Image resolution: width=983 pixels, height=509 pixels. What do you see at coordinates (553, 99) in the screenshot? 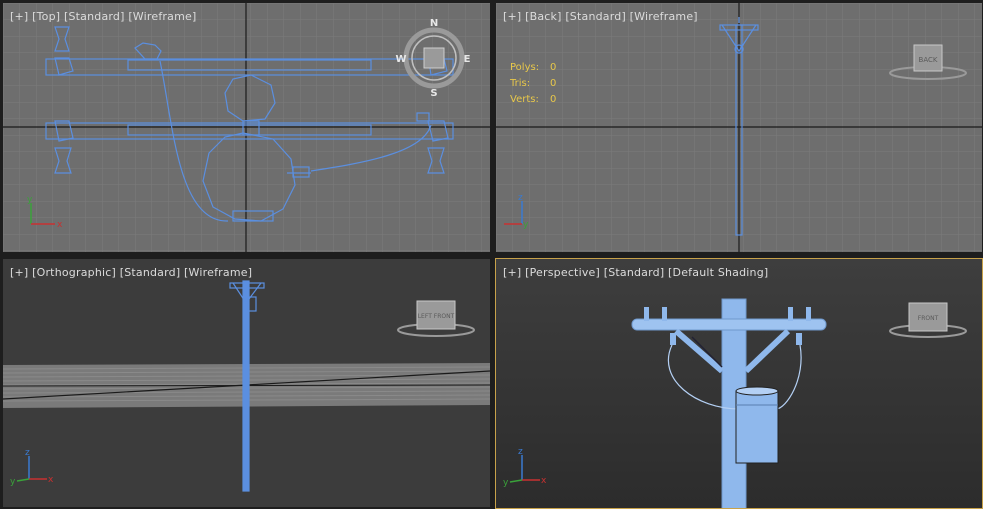
I see `verts-value: 0` at bounding box center [553, 99].